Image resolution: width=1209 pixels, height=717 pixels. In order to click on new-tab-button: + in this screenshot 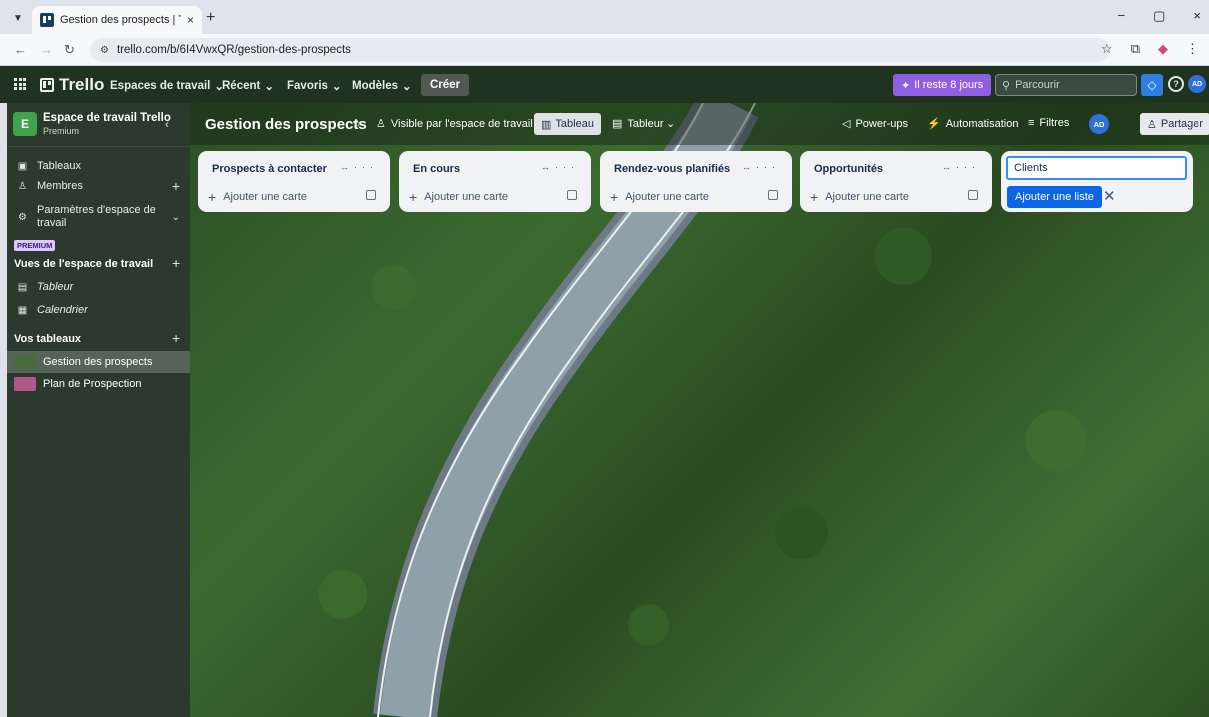, I will do `click(210, 18)`.